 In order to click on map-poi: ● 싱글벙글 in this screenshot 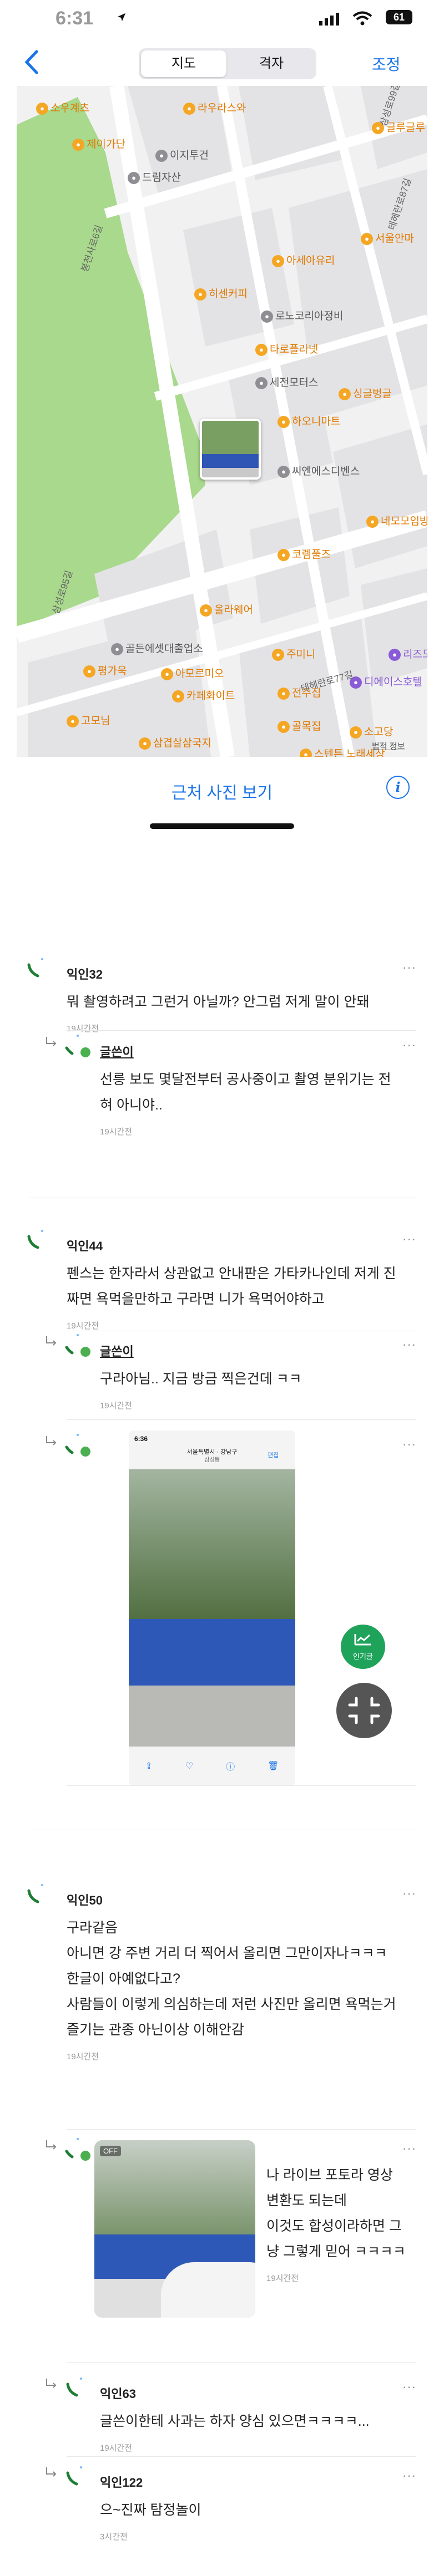, I will do `click(366, 393)`.